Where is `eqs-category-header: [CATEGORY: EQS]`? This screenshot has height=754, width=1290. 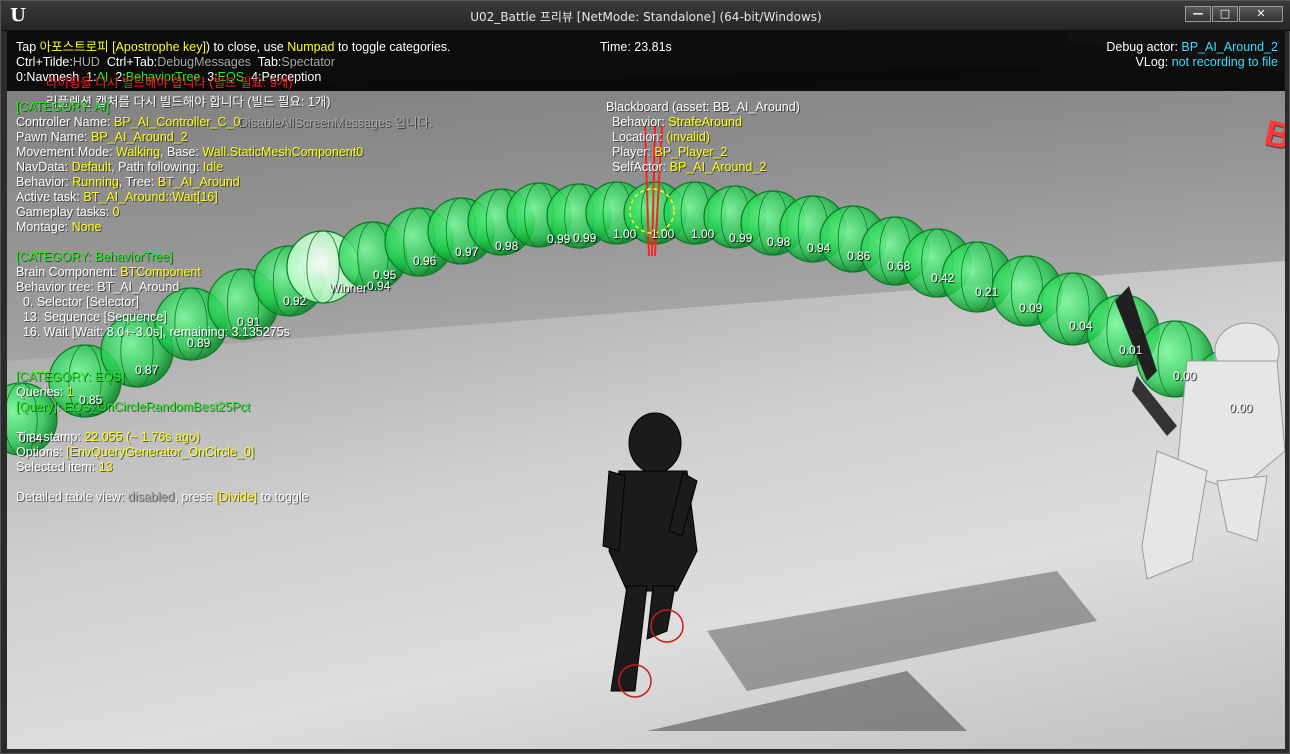
eqs-category-header: [CATEGORY: EQS] is located at coordinates (70, 377).